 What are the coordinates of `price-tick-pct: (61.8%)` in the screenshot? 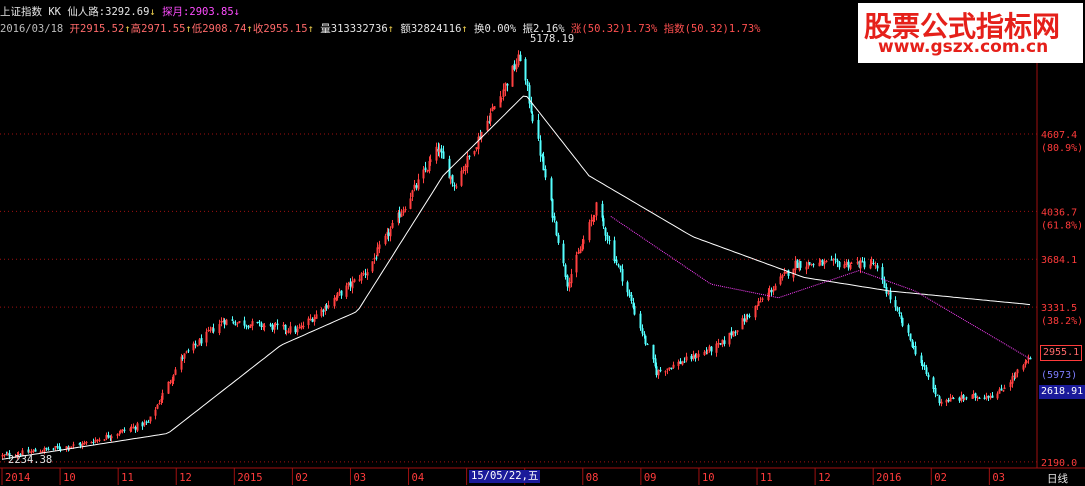 It's located at (1062, 225).